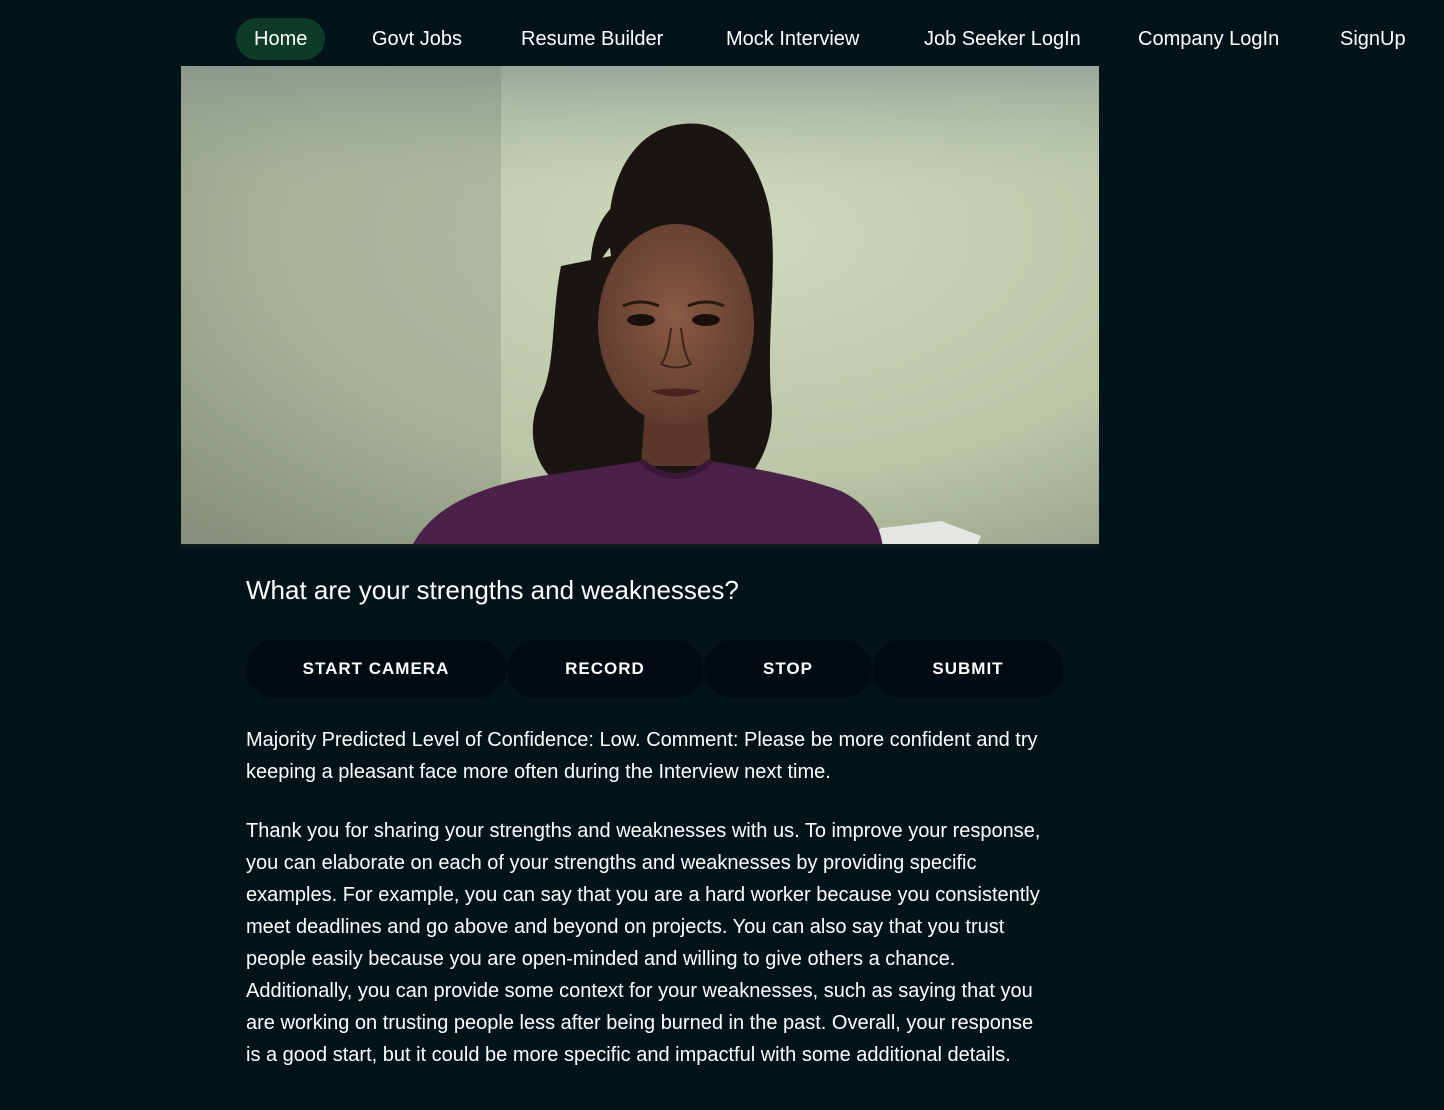  Describe the element at coordinates (417, 39) in the screenshot. I see `nav-govt-jobs: Govt Jobs` at that location.